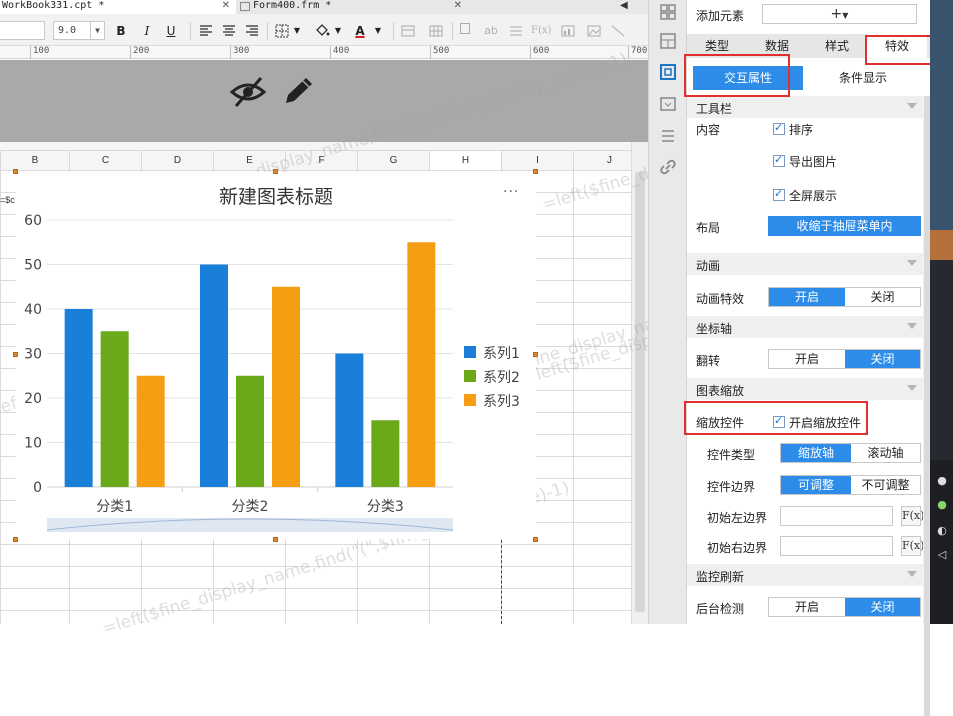 This screenshot has height=716, width=953. What do you see at coordinates (816, 485) in the screenshot?
I see `adjustable-option: 可调整` at bounding box center [816, 485].